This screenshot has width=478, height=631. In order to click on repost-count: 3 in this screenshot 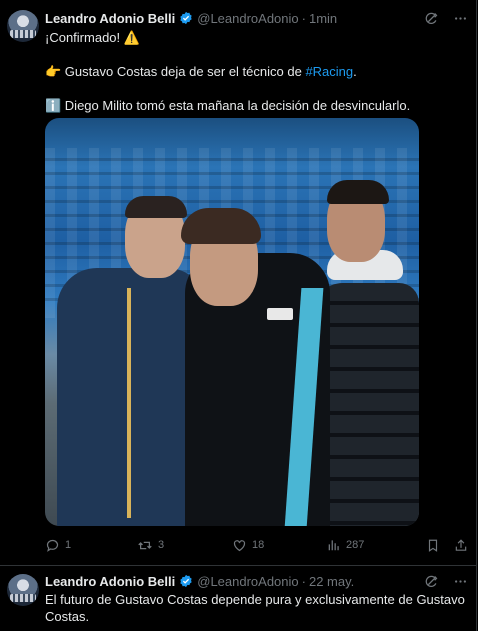, I will do `click(161, 545)`.